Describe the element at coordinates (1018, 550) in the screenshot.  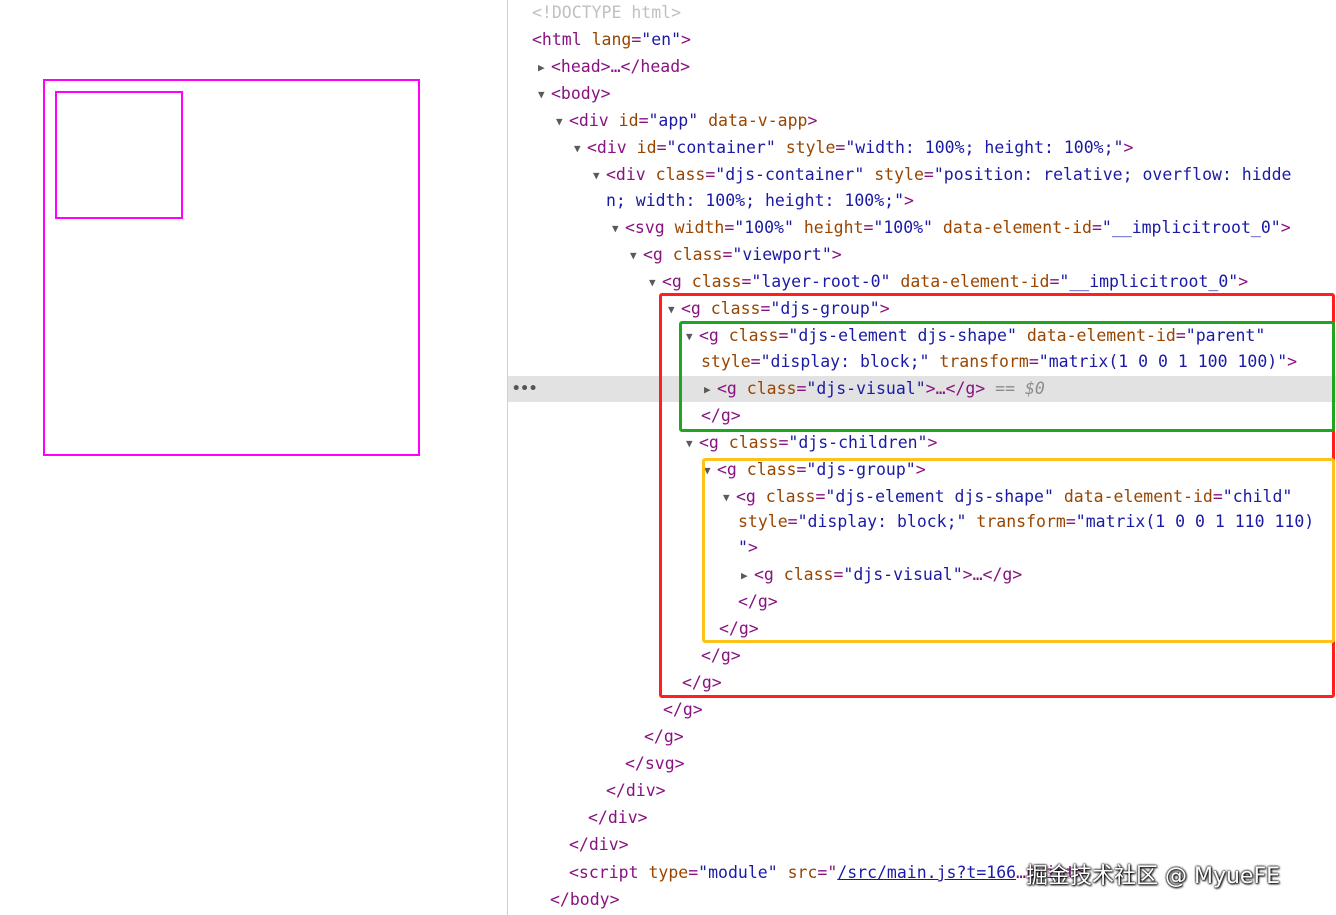
I see `highlight-box-child-group` at that location.